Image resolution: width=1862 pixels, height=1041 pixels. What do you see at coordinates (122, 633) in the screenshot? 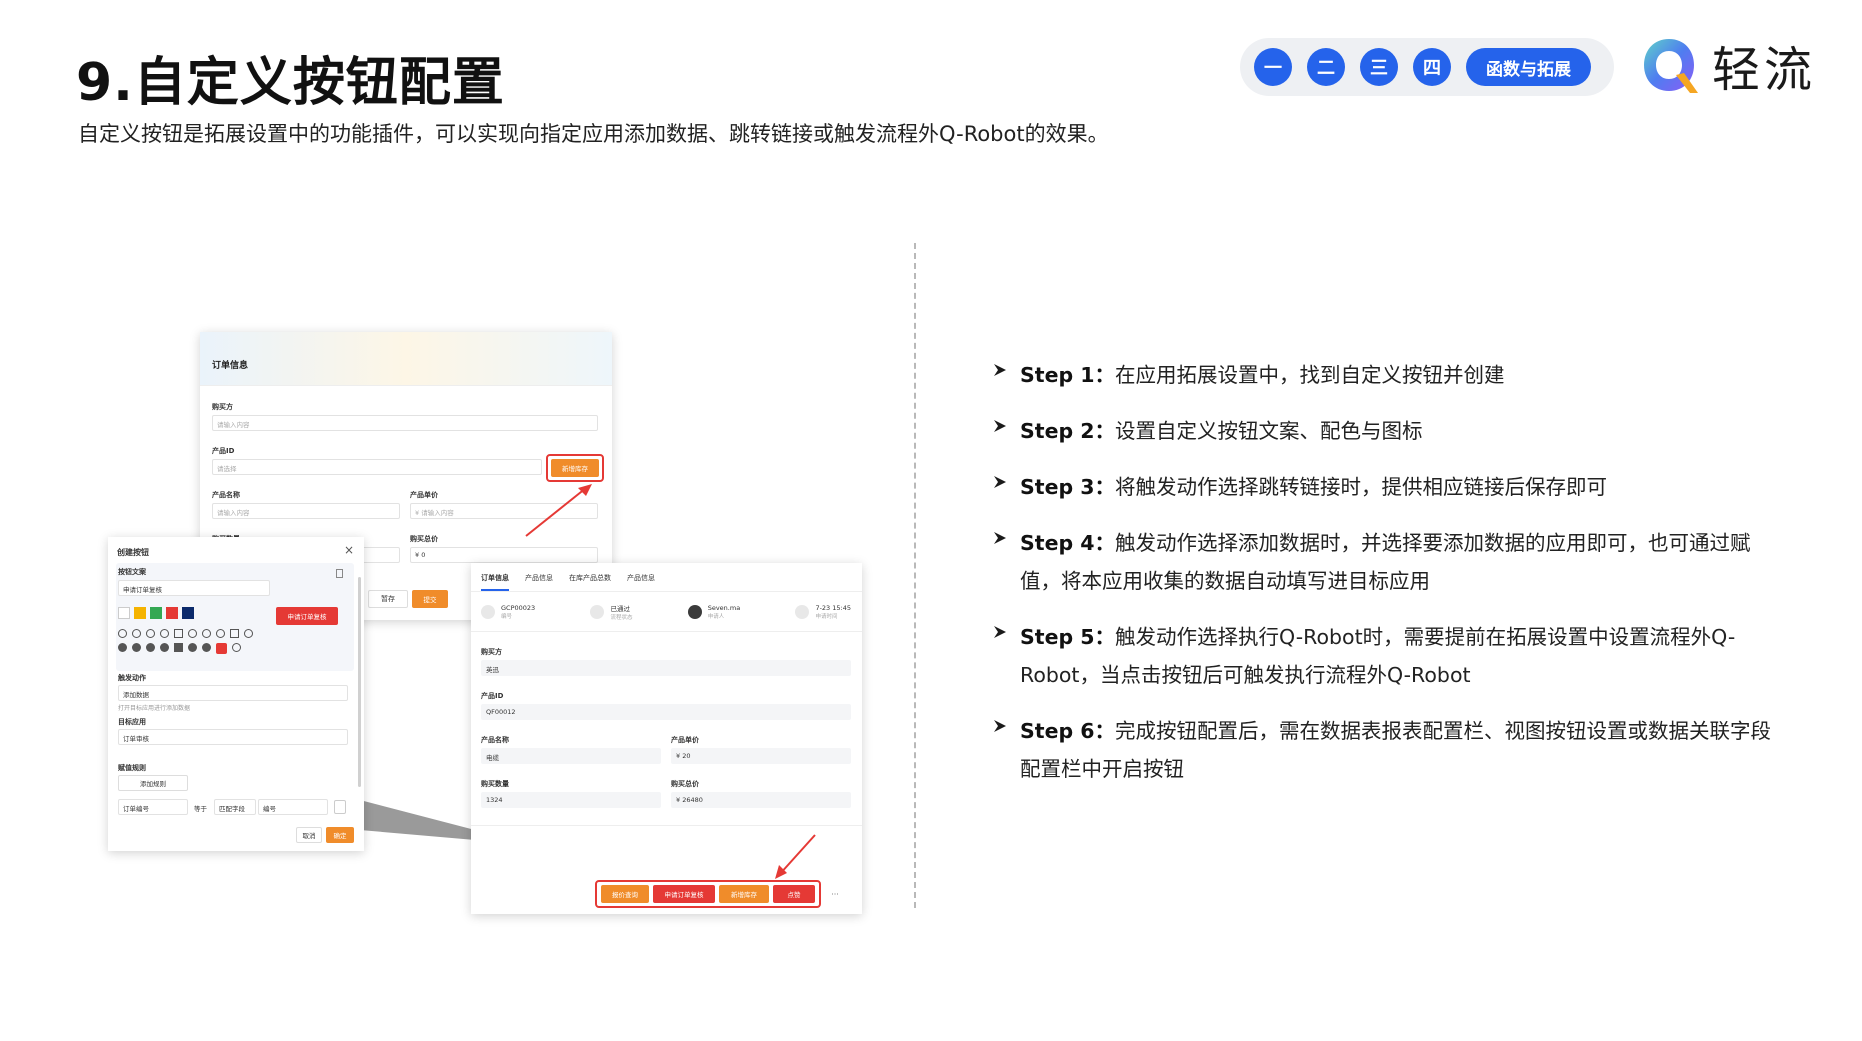
I see `pen-icon` at bounding box center [122, 633].